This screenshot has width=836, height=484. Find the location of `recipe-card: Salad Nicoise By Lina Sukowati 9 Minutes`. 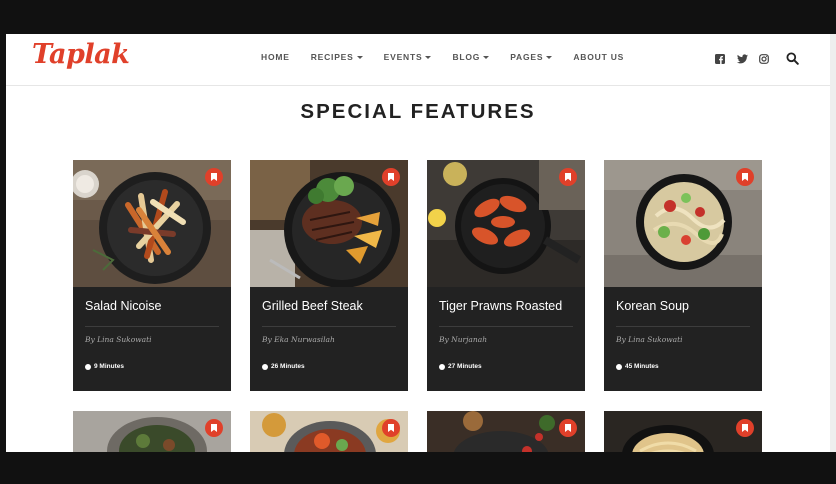

recipe-card: Salad Nicoise By Lina Sukowati 9 Minutes is located at coordinates (152, 275).